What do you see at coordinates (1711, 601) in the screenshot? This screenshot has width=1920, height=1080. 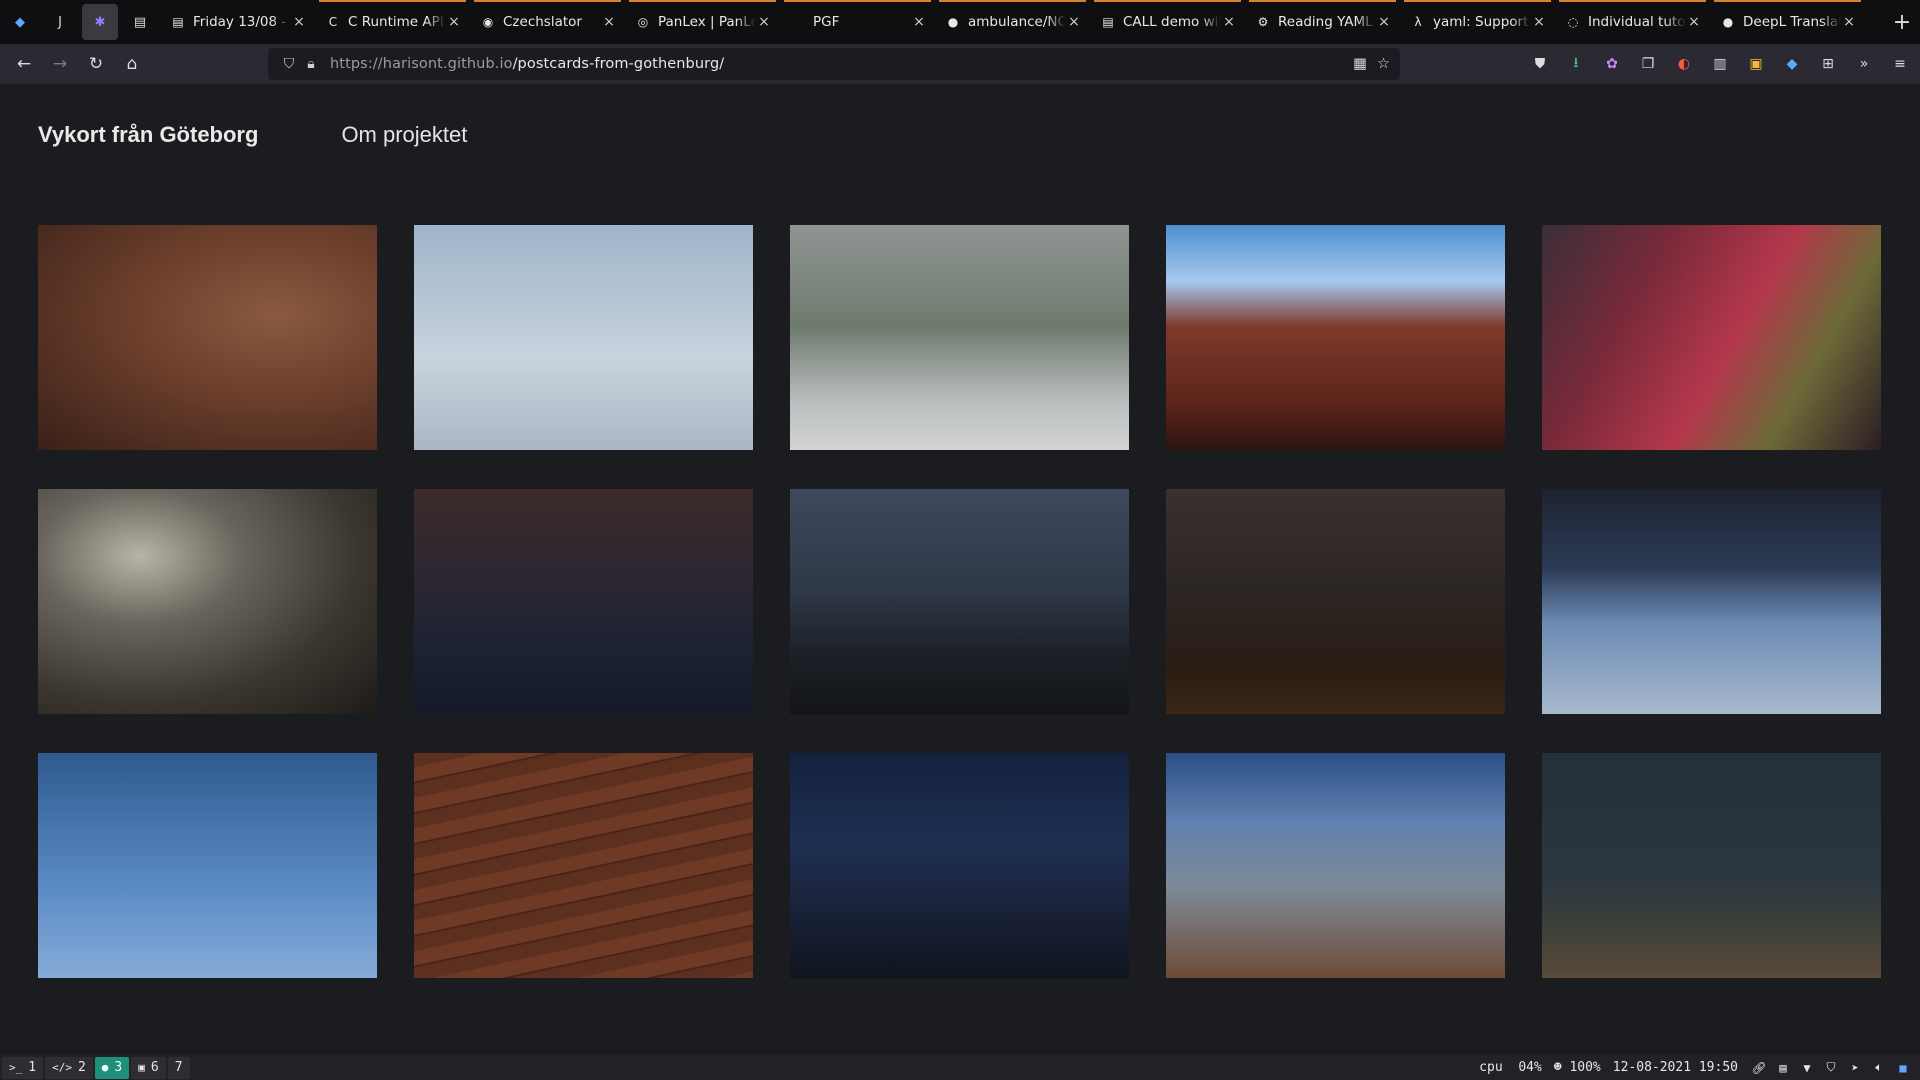 I see `photo-glass-facade-sky` at bounding box center [1711, 601].